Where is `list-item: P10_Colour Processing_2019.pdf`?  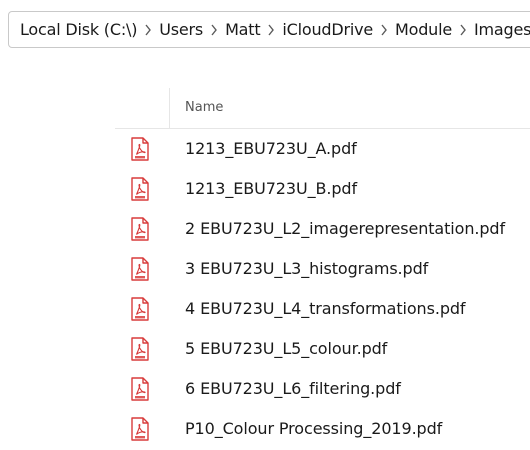 list-item: P10_Colour Processing_2019.pdf is located at coordinates (322, 429).